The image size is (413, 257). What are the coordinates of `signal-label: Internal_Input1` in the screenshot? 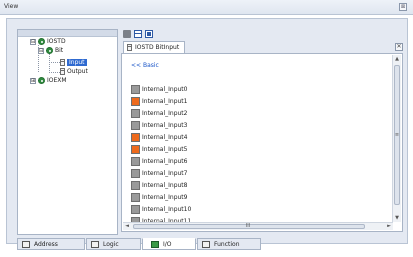 It's located at (165, 101).